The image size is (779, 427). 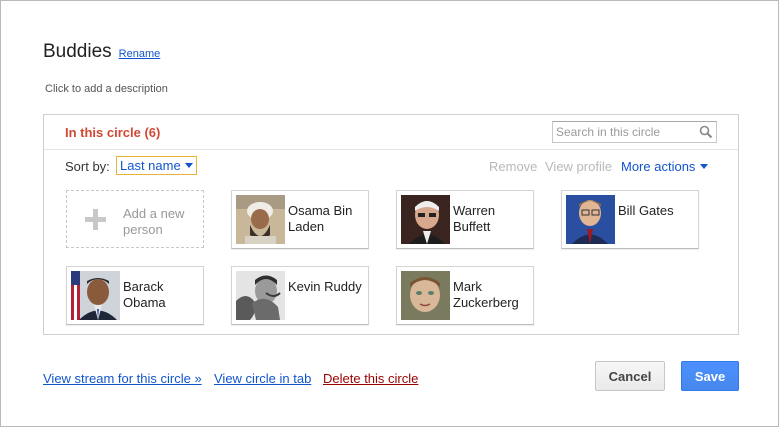 What do you see at coordinates (578, 166) in the screenshot?
I see `view-profile-action: View profile` at bounding box center [578, 166].